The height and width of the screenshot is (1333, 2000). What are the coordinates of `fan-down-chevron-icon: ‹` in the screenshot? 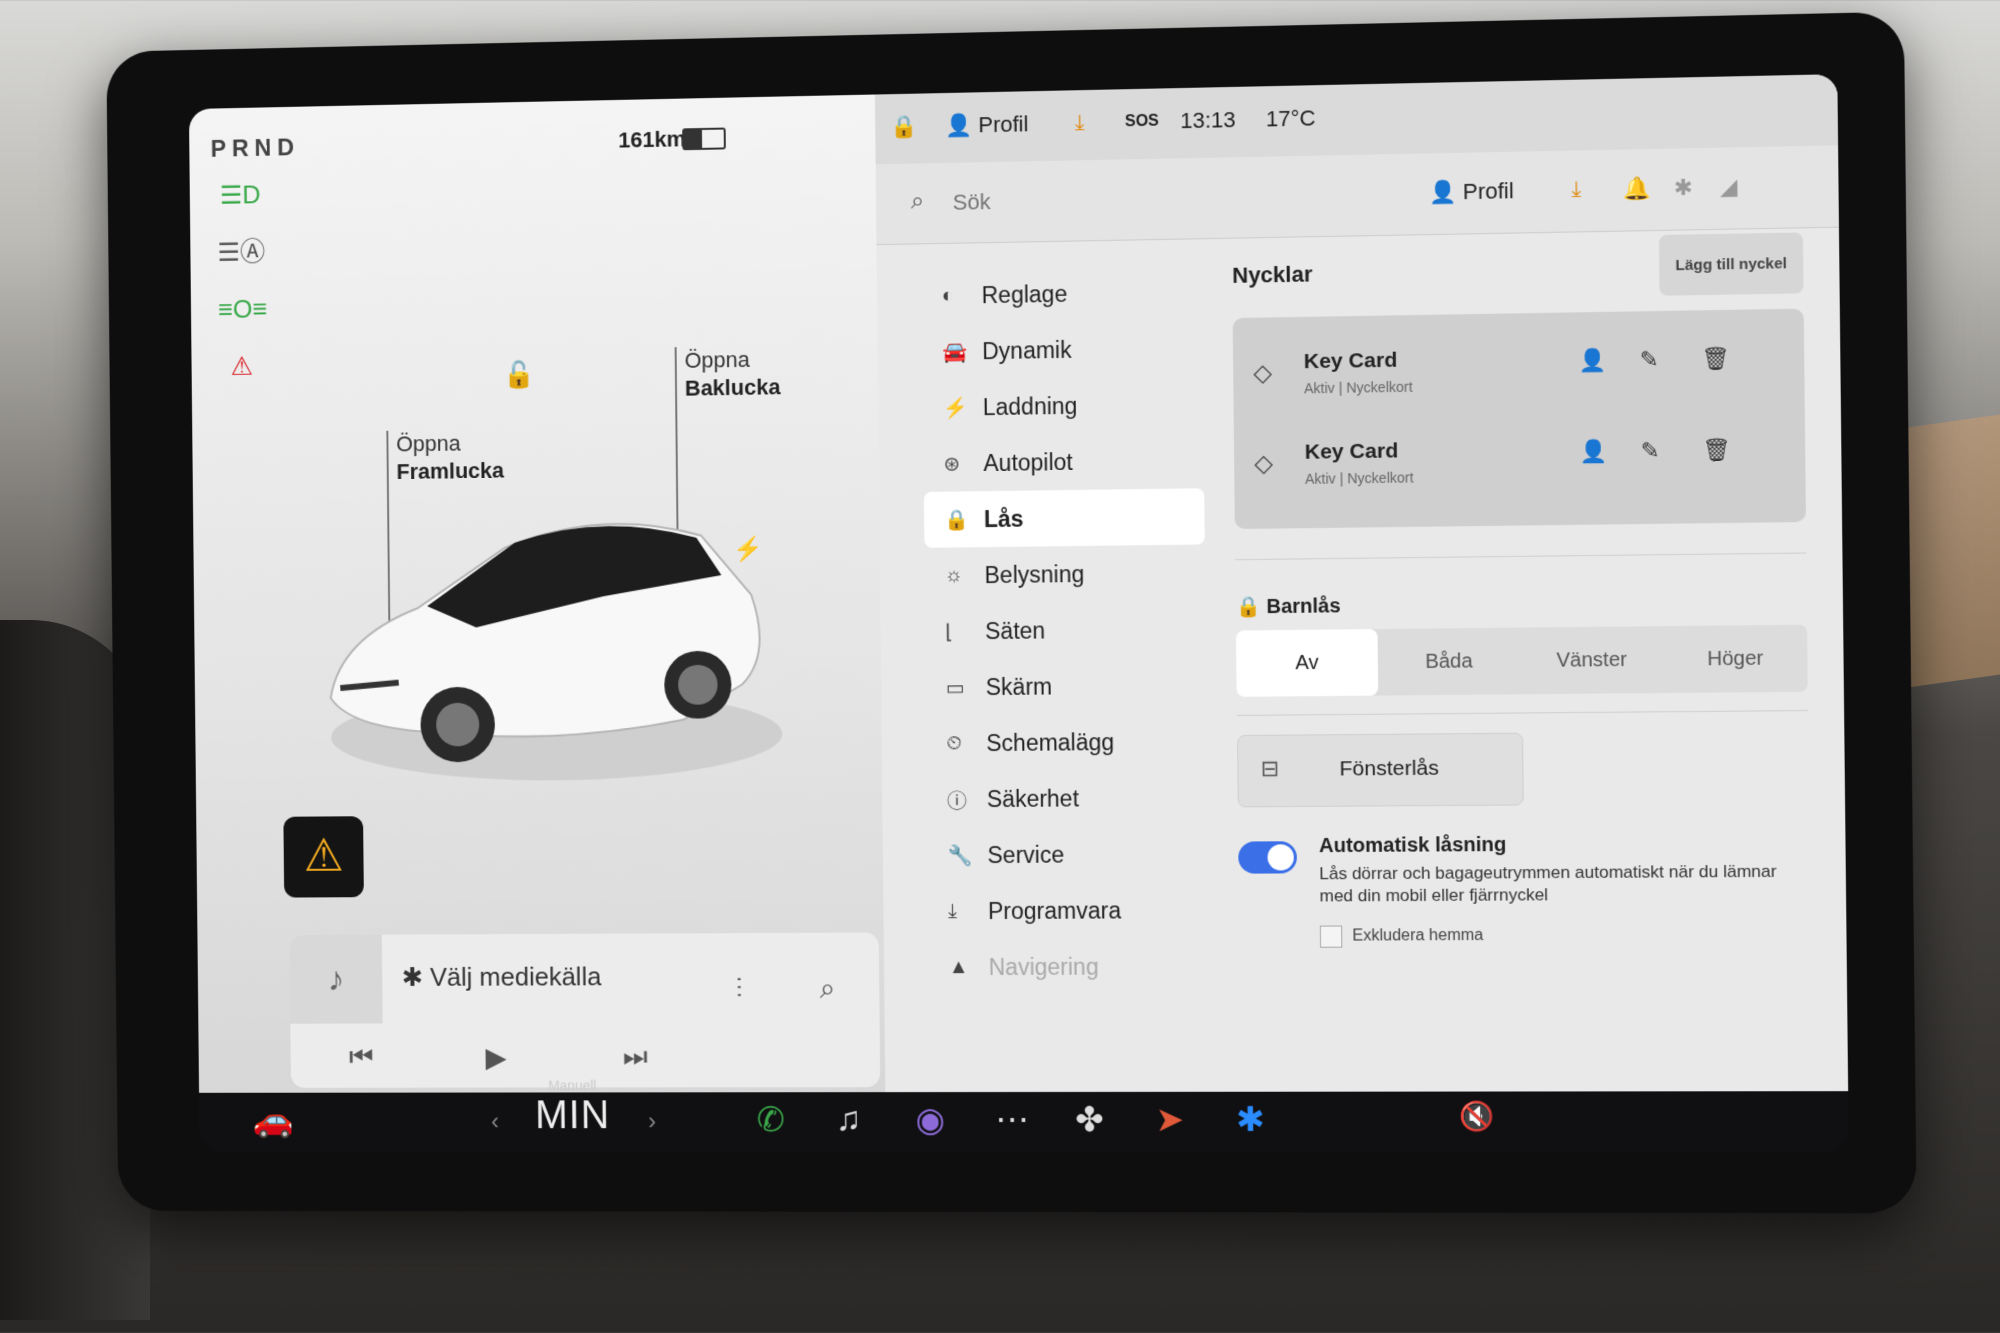 It's located at (495, 1122).